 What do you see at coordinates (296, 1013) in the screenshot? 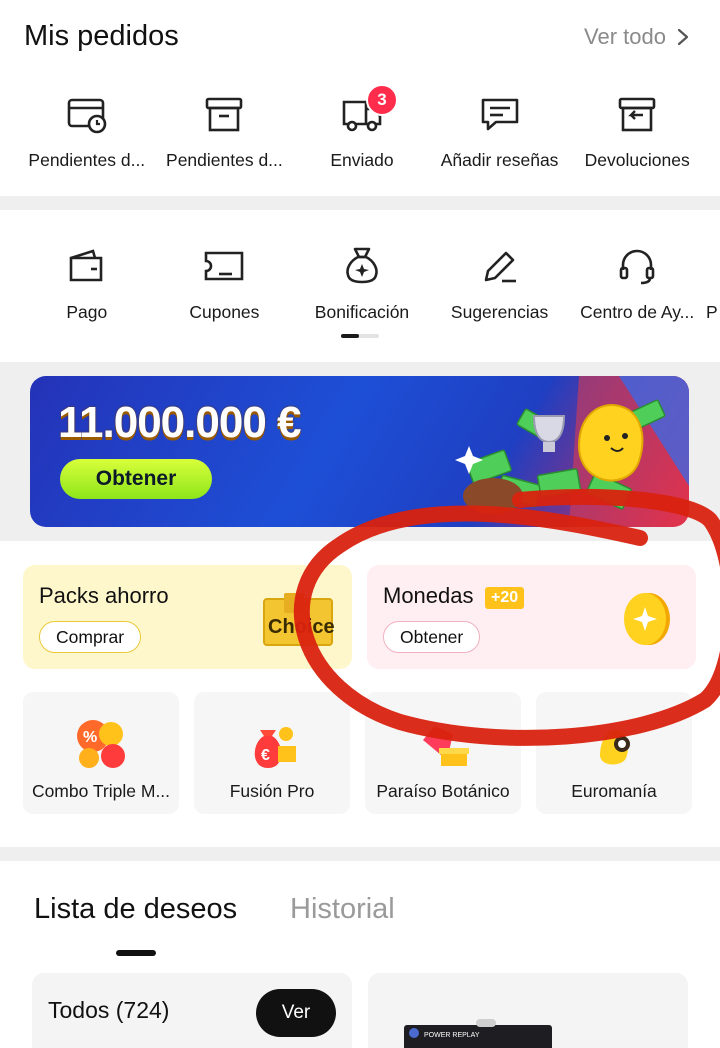
I see `view-button: Ver` at bounding box center [296, 1013].